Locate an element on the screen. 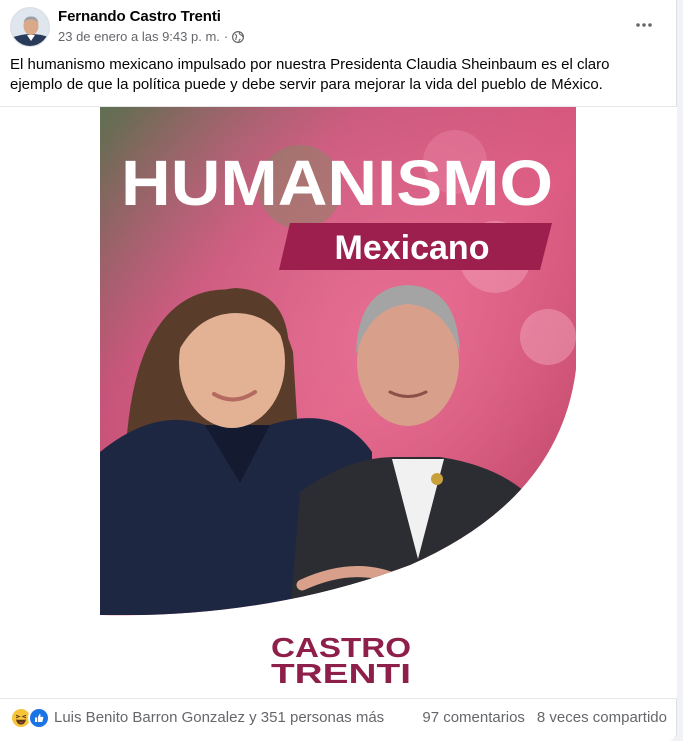 Image resolution: width=683 pixels, height=741 pixels. avatar-image is located at coordinates (30, 27).